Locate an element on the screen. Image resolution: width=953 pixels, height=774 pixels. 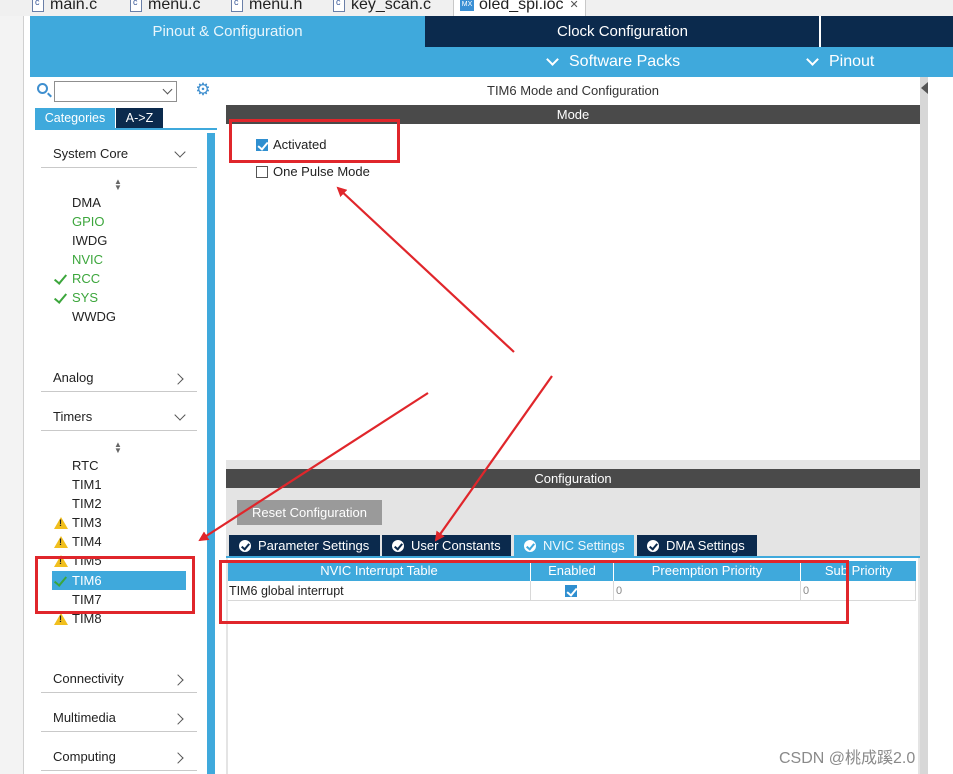
arrow-to-activated is located at coordinates (425, 269).